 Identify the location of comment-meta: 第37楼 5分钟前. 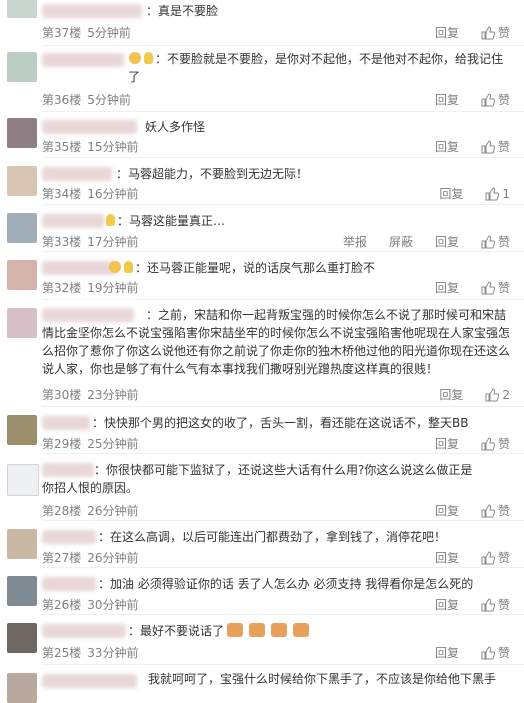
(89, 32).